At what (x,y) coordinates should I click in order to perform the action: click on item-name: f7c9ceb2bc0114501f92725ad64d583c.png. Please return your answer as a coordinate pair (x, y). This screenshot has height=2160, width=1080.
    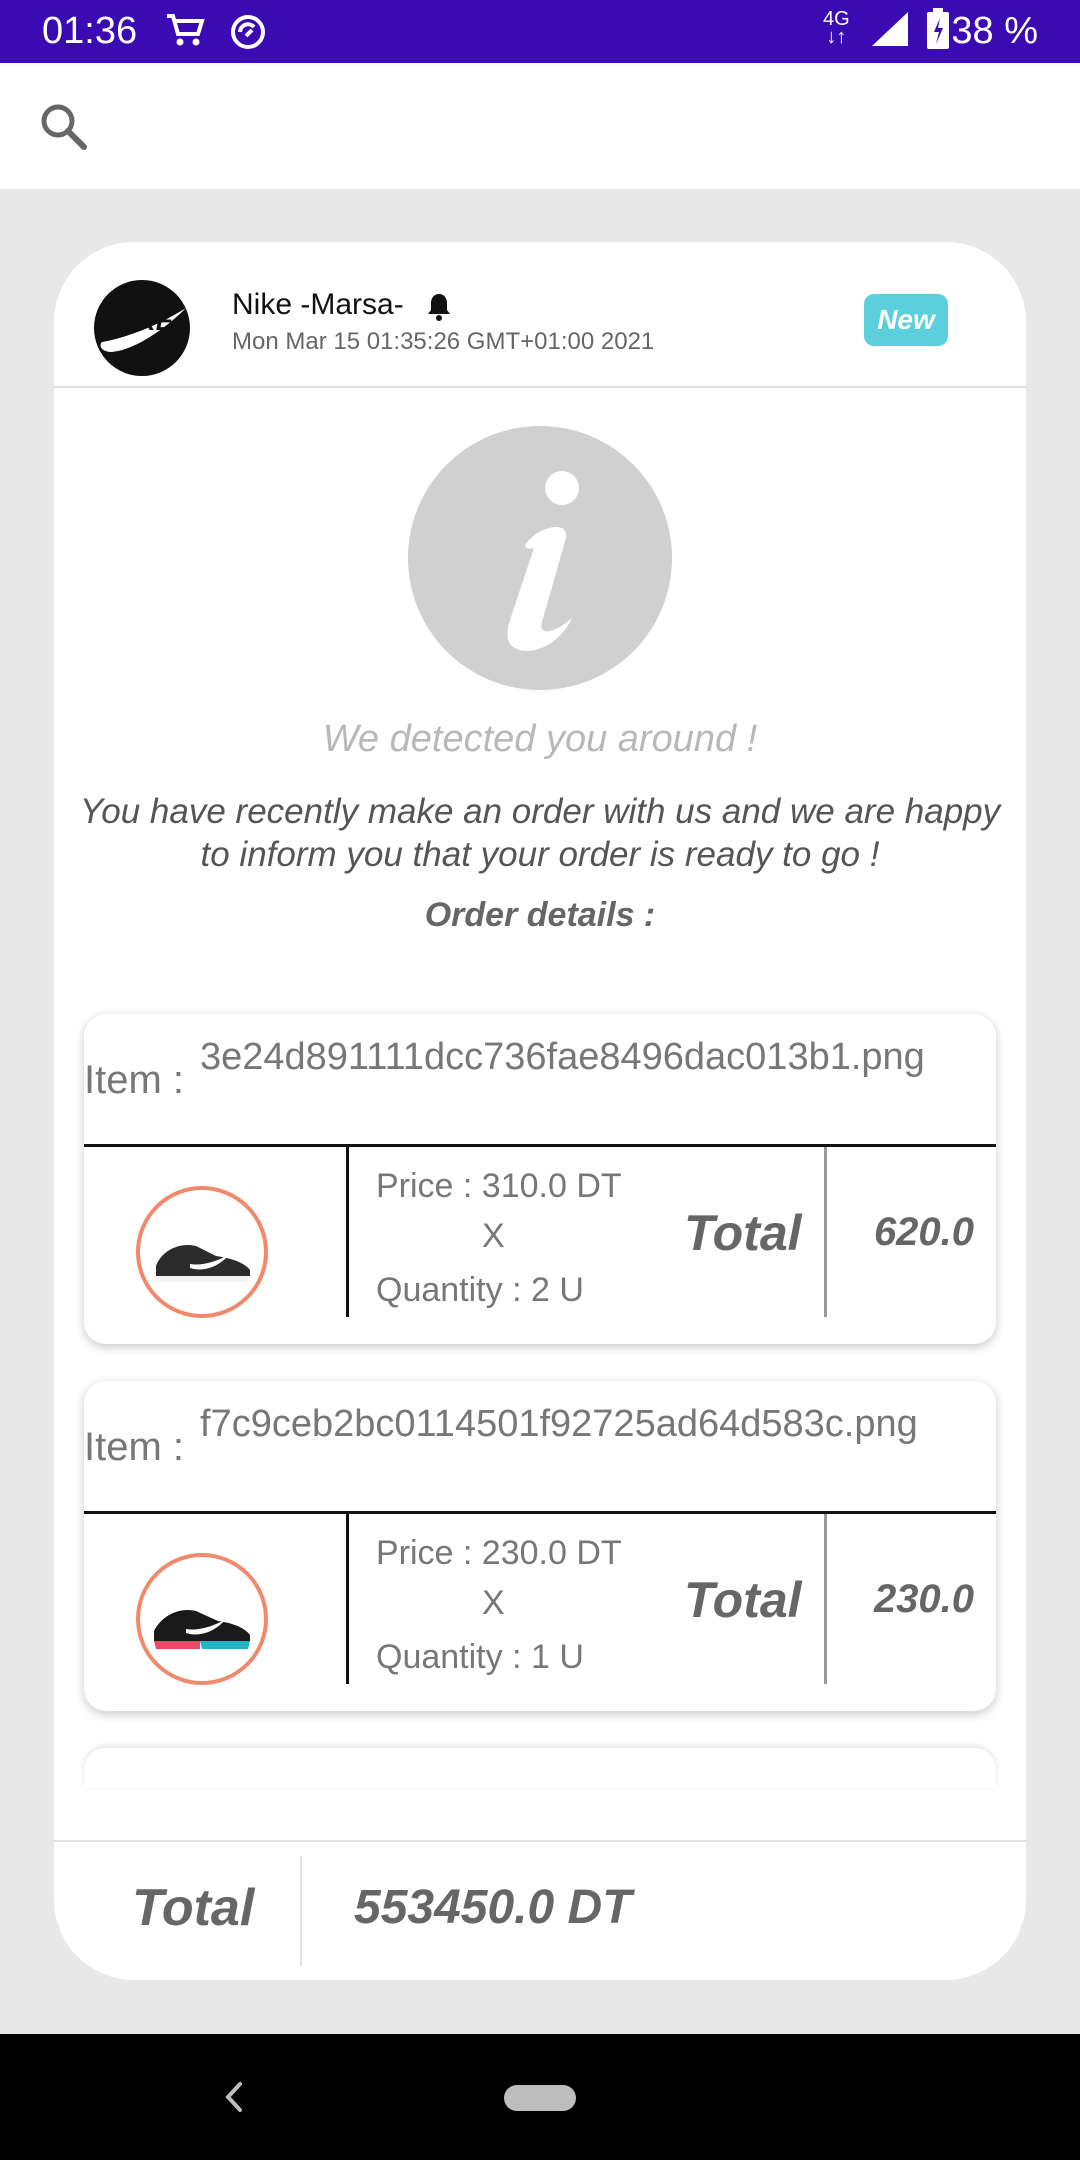
    Looking at the image, I should click on (559, 1424).